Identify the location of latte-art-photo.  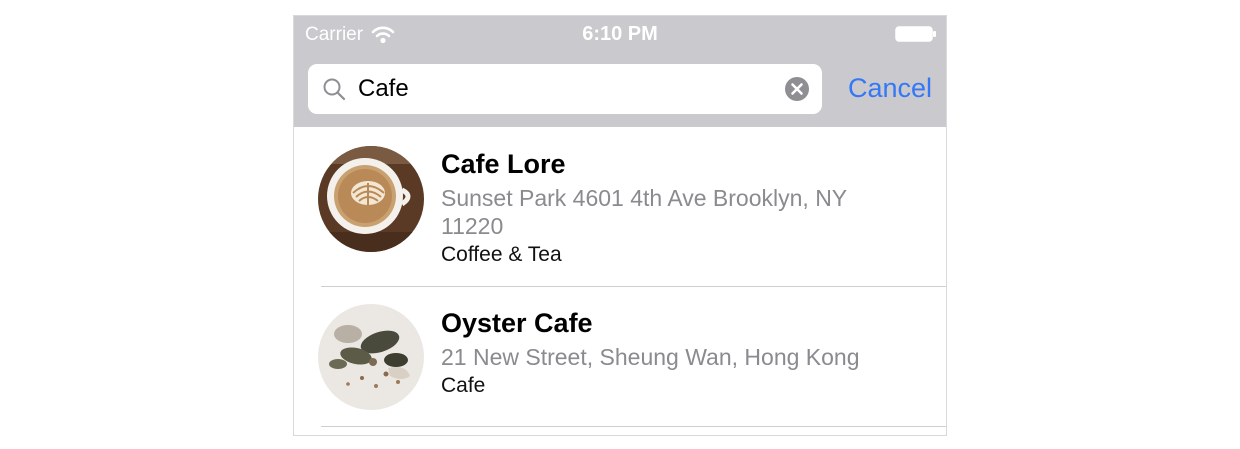
(371, 199).